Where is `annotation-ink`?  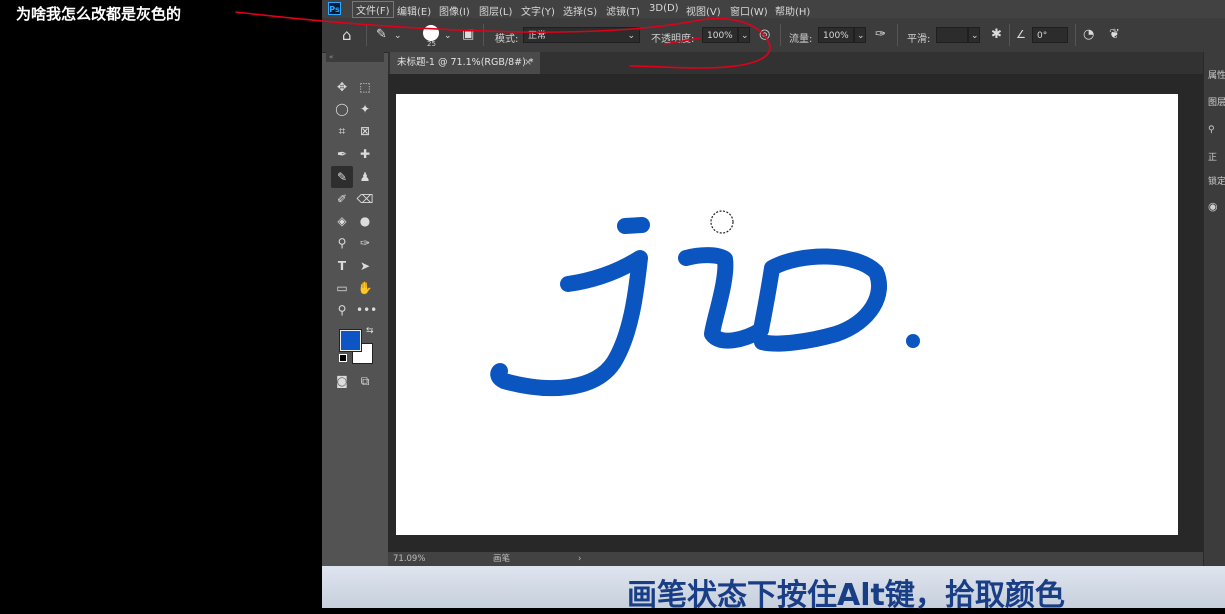 annotation-ink is located at coordinates (503, 40).